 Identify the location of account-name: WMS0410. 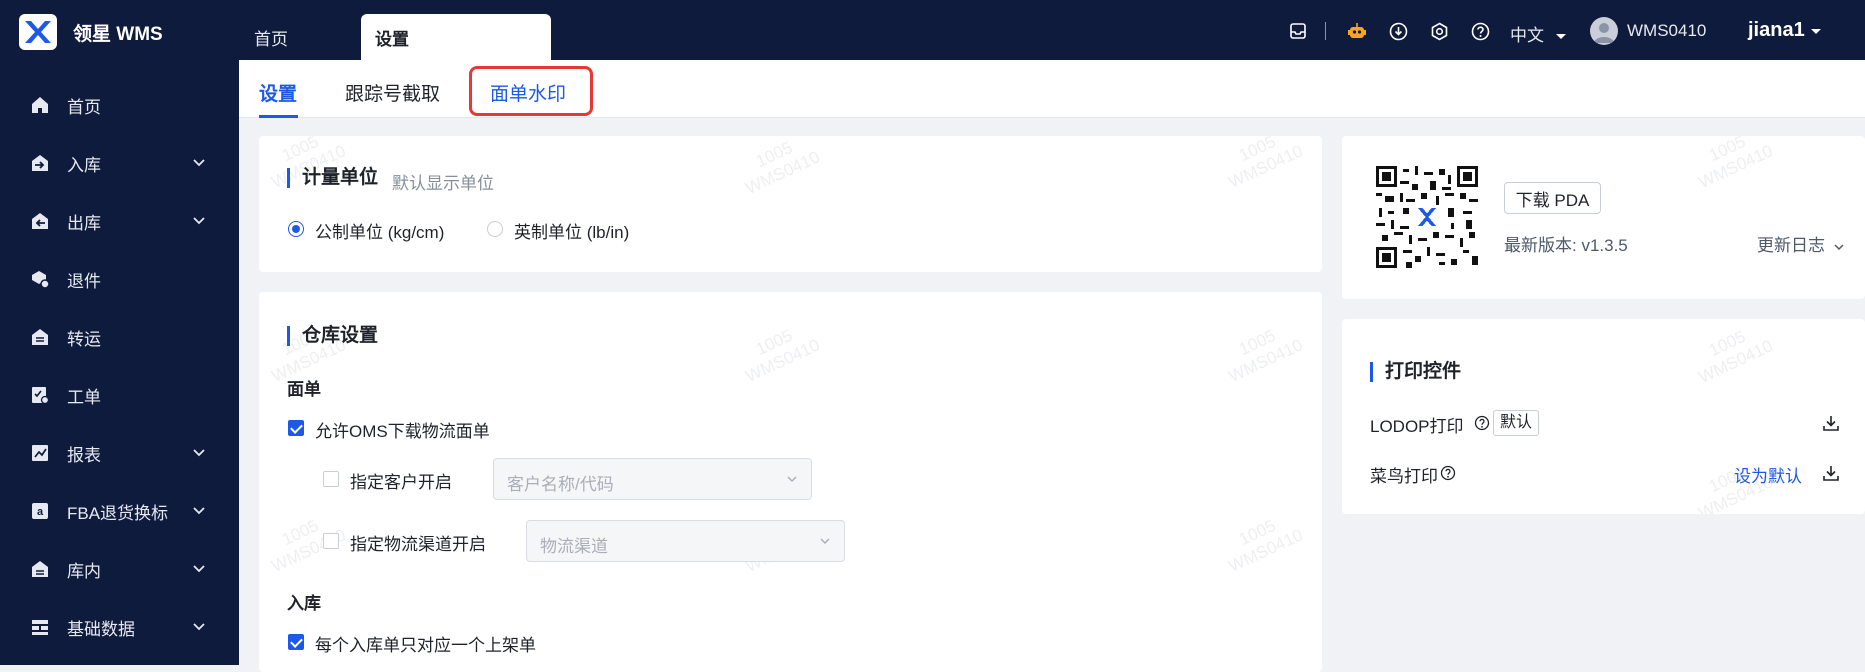
(1666, 31).